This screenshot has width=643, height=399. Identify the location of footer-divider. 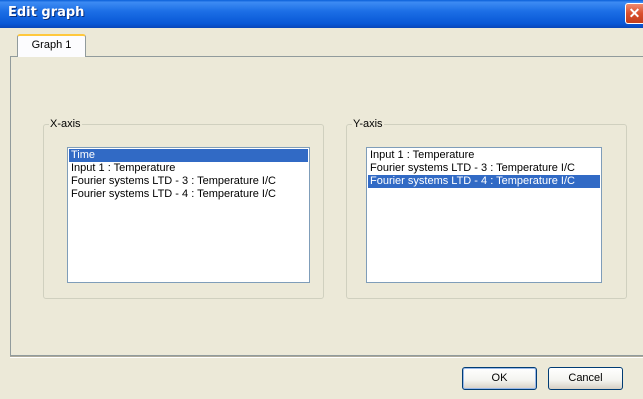
(326, 357).